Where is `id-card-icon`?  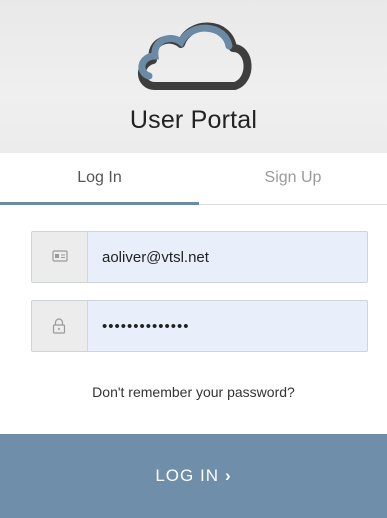
id-card-icon is located at coordinates (60, 256).